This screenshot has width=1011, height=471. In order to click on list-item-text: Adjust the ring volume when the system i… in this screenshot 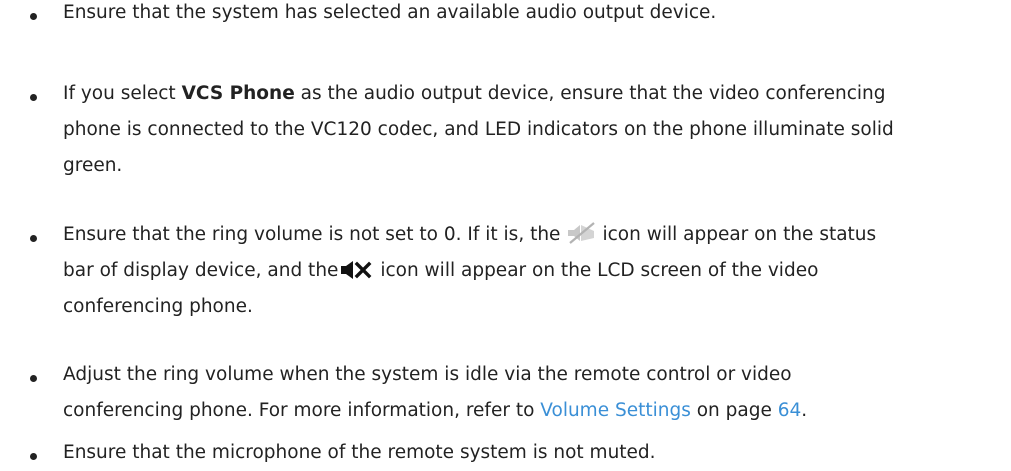, I will do `click(533, 393)`.